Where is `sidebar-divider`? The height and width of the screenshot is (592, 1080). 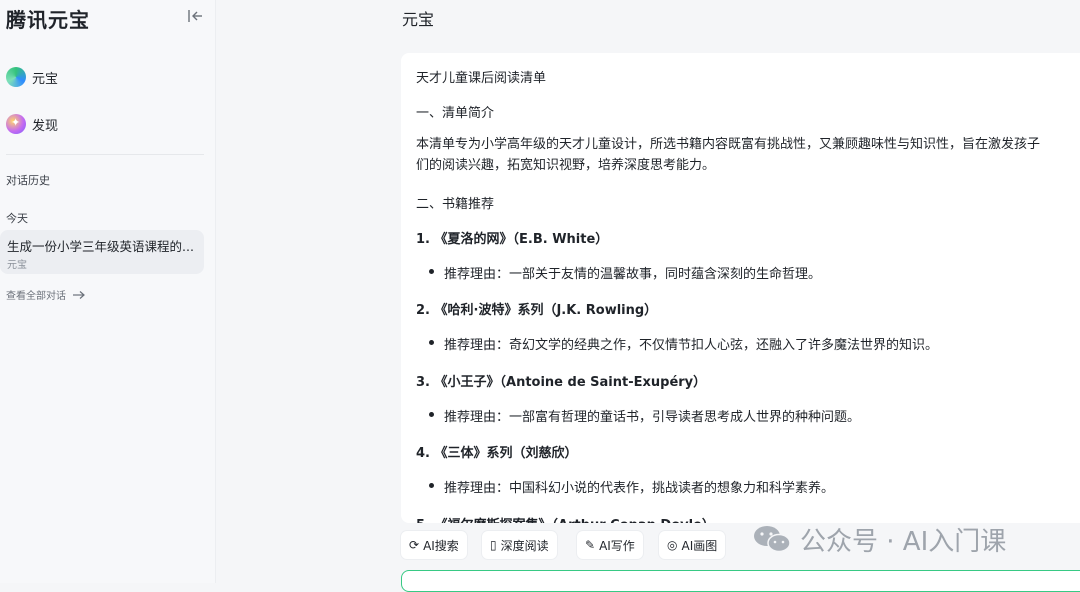
sidebar-divider is located at coordinates (105, 154).